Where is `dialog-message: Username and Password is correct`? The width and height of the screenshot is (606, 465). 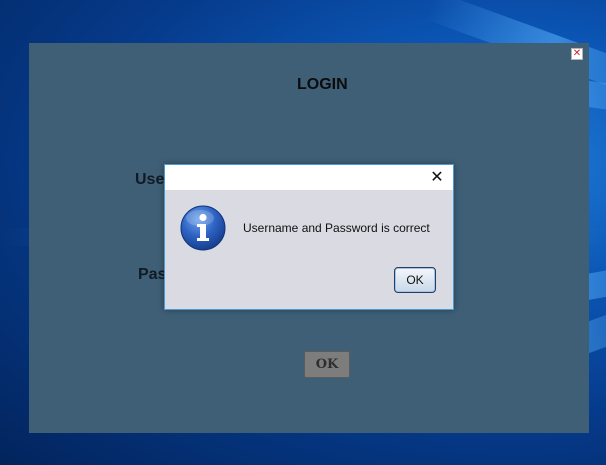 dialog-message: Username and Password is correct is located at coordinates (336, 228).